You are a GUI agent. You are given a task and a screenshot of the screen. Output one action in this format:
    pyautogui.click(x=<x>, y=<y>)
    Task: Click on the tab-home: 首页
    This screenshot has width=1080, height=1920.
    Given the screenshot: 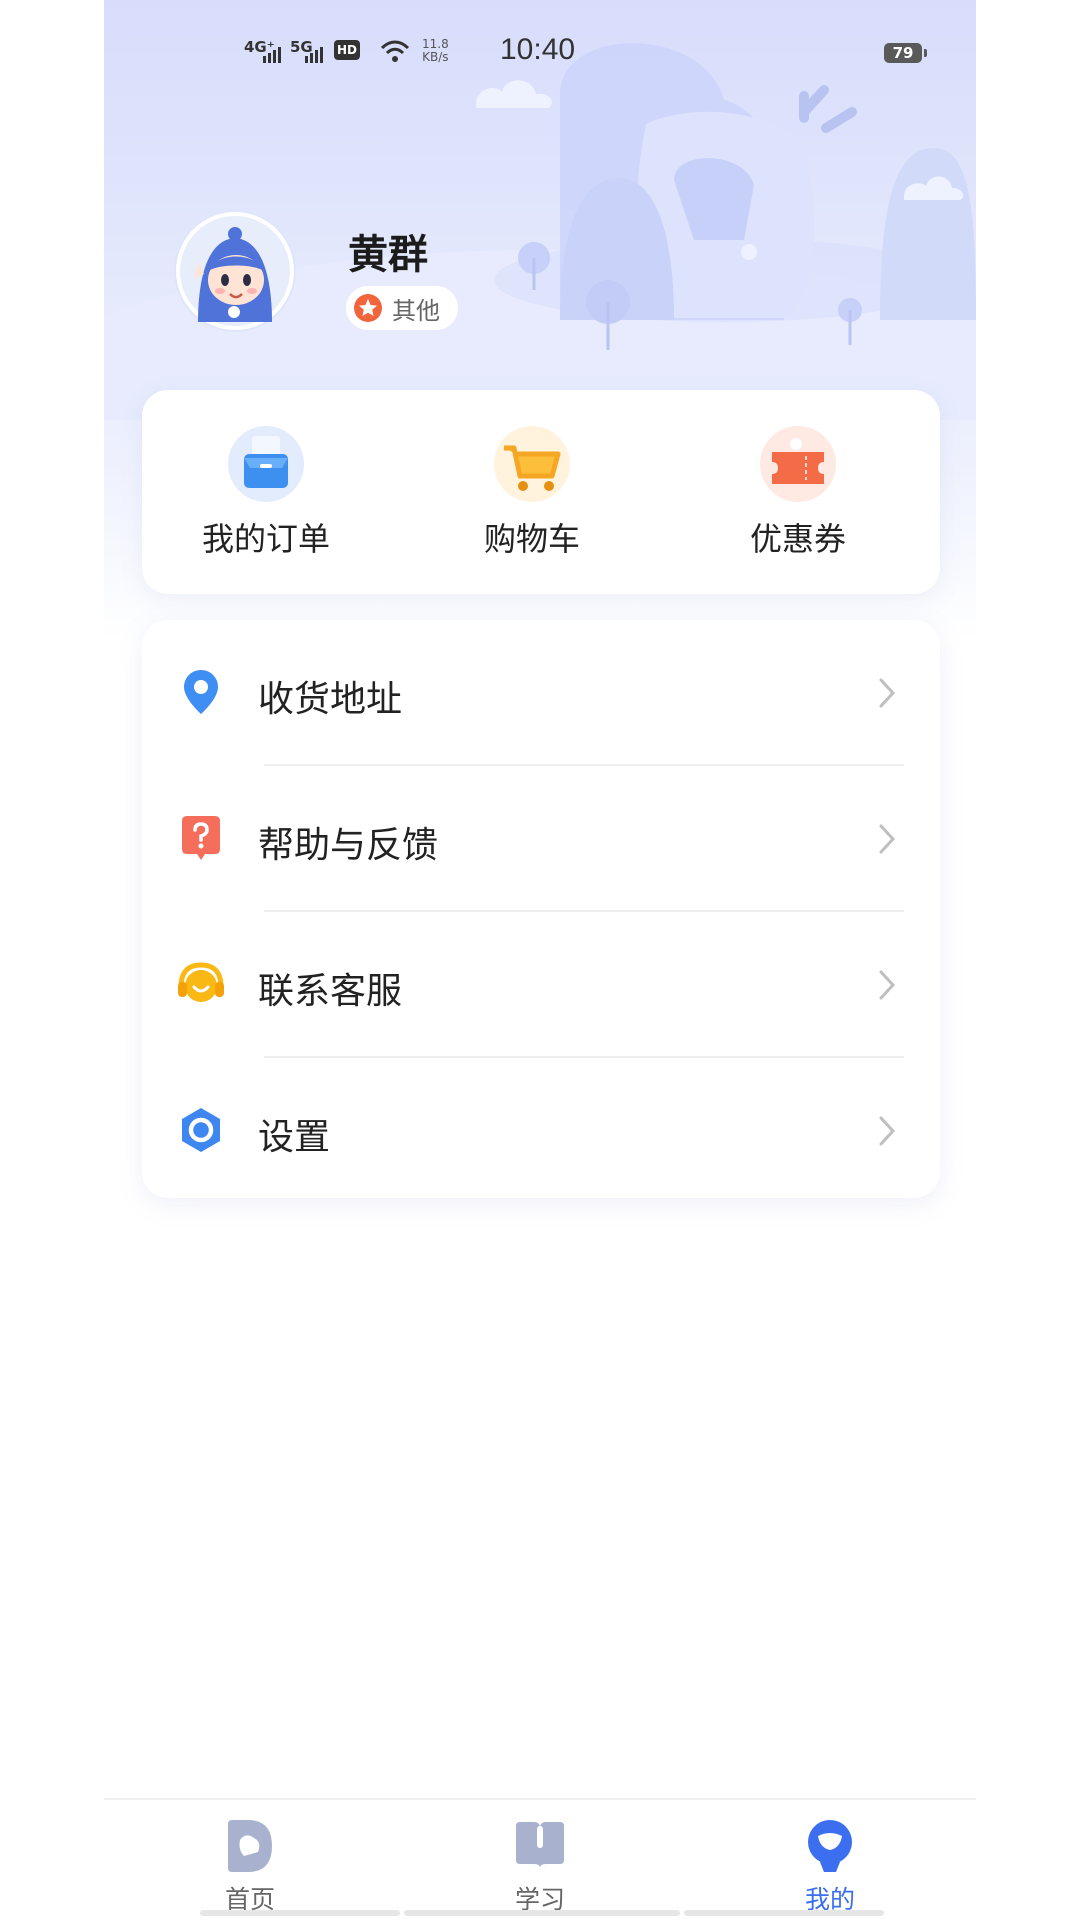 What is the action you would take?
    pyautogui.click(x=250, y=1860)
    